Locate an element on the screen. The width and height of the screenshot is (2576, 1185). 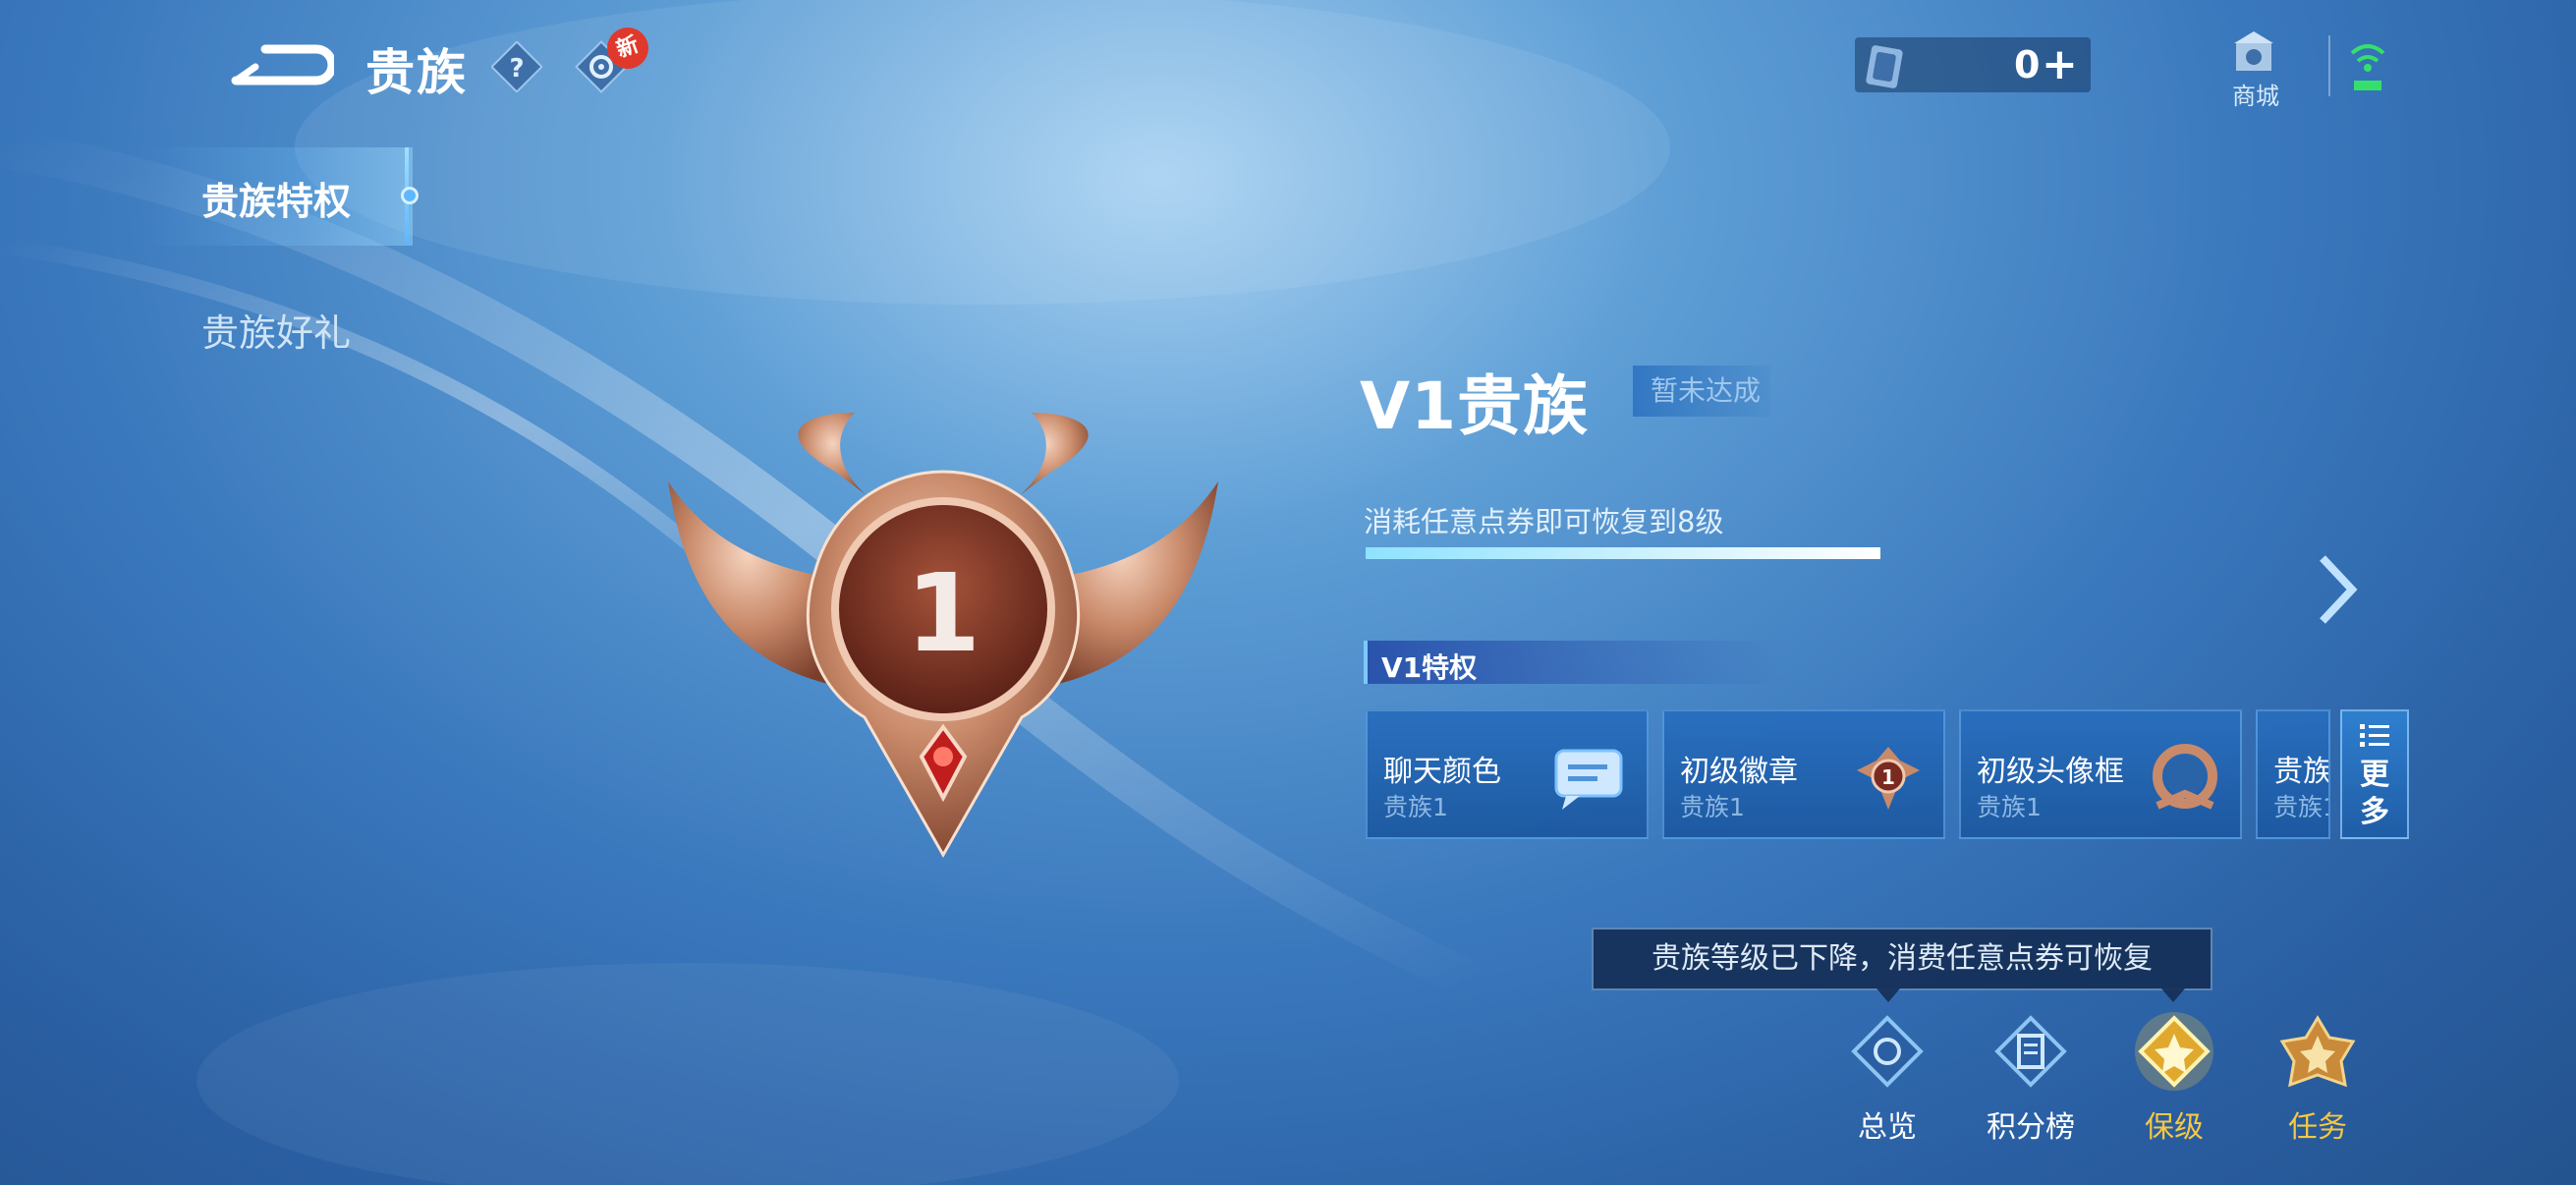
more-label-1: 更 is located at coordinates (2374, 775).